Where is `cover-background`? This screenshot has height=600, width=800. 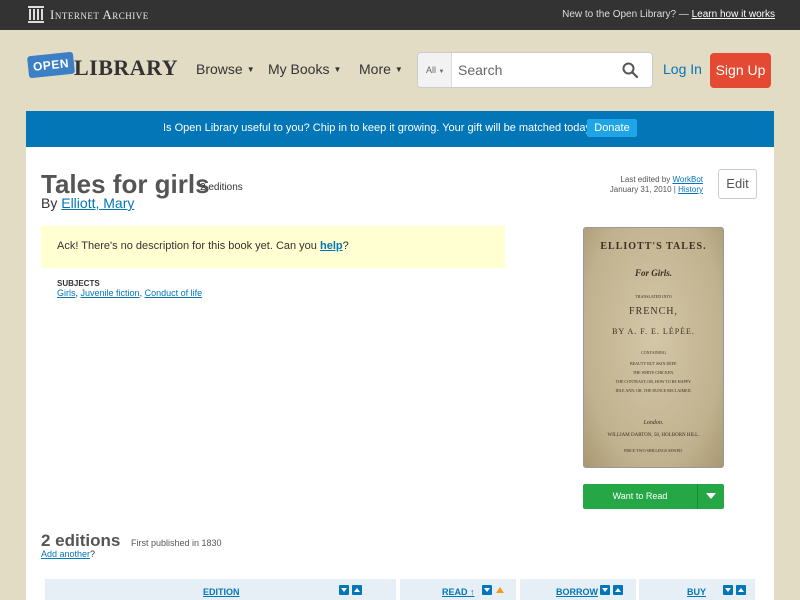
cover-background is located at coordinates (653, 347).